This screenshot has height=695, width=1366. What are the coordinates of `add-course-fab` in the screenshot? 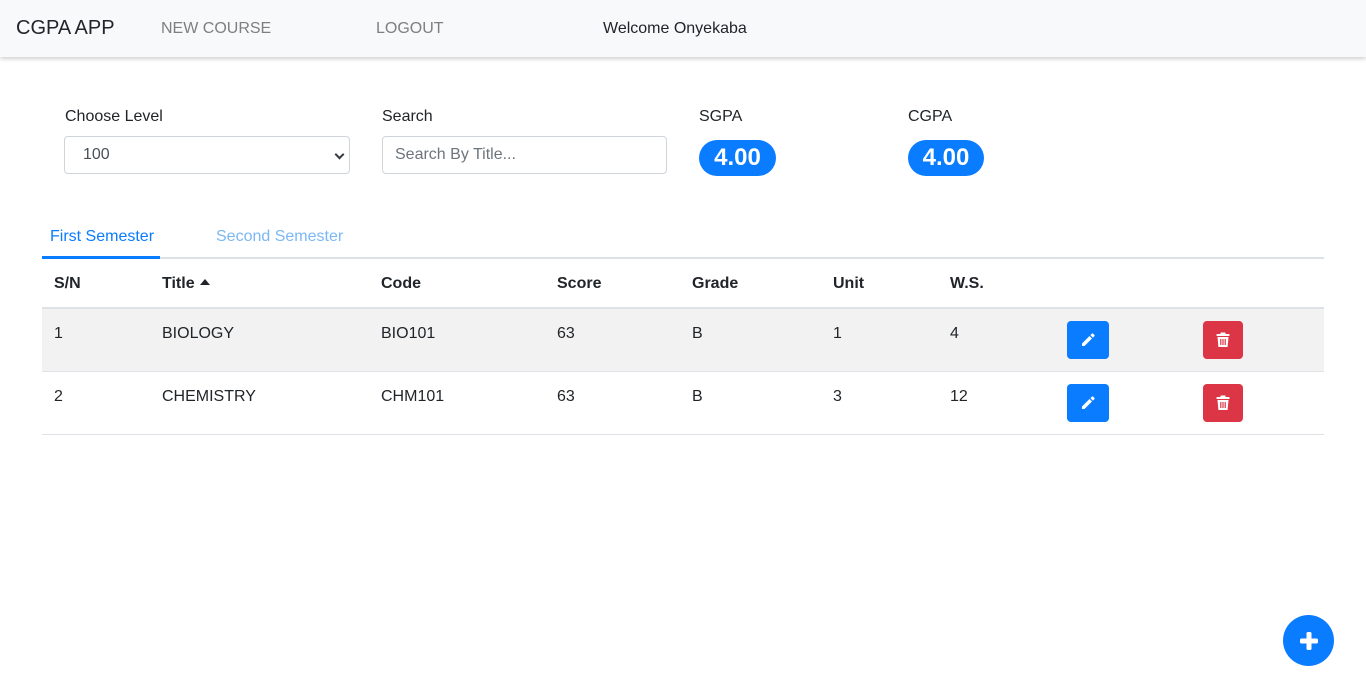 It's located at (1308, 640).